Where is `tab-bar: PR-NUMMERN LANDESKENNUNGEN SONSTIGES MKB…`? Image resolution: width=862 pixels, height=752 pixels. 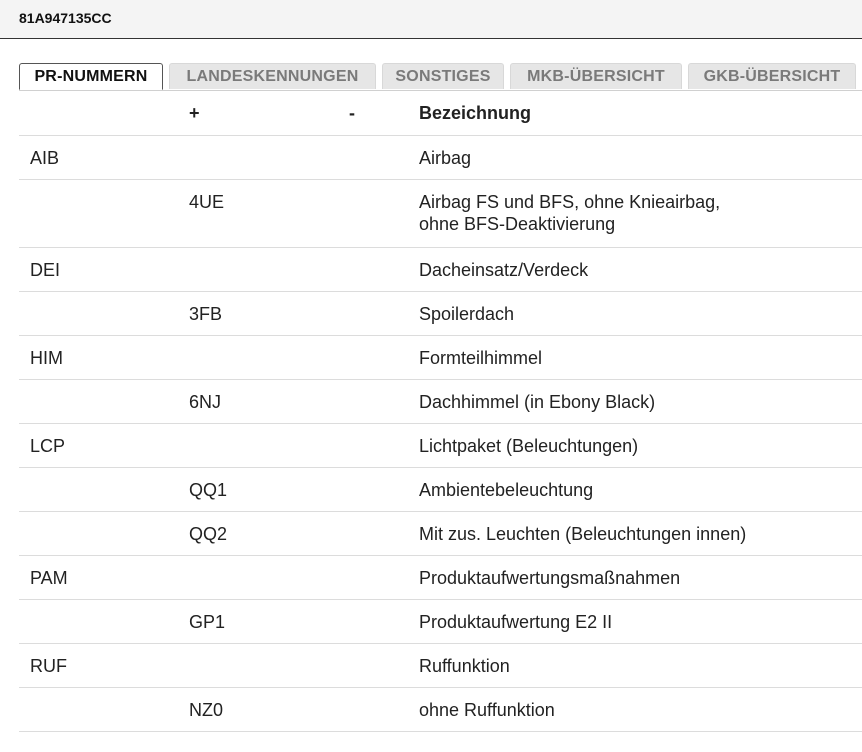 tab-bar: PR-NUMMERN LANDESKENNUNGEN SONSTIGES MKB… is located at coordinates (440, 77).